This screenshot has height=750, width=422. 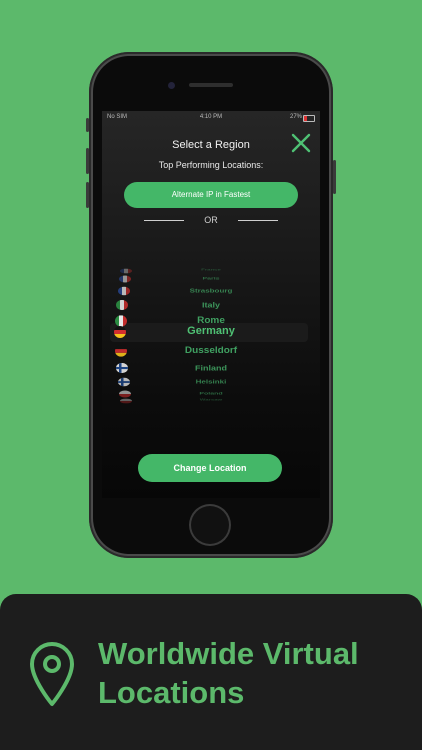 I want to click on picker-item: Strasbourg, so click(x=211, y=290).